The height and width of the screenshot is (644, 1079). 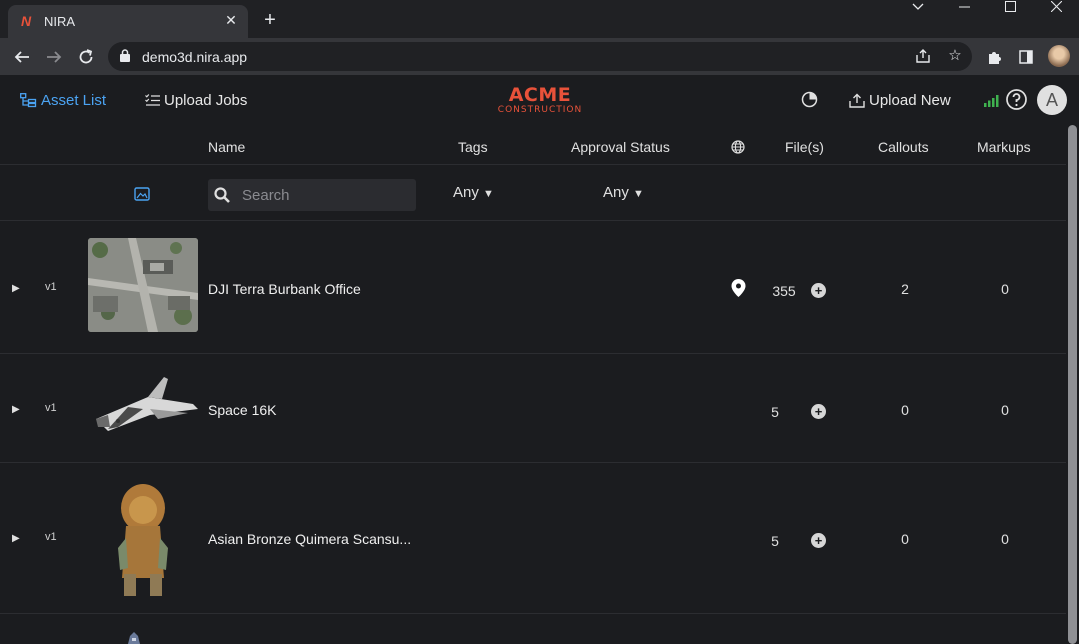 What do you see at coordinates (804, 147) in the screenshot?
I see `header-files: File(s)` at bounding box center [804, 147].